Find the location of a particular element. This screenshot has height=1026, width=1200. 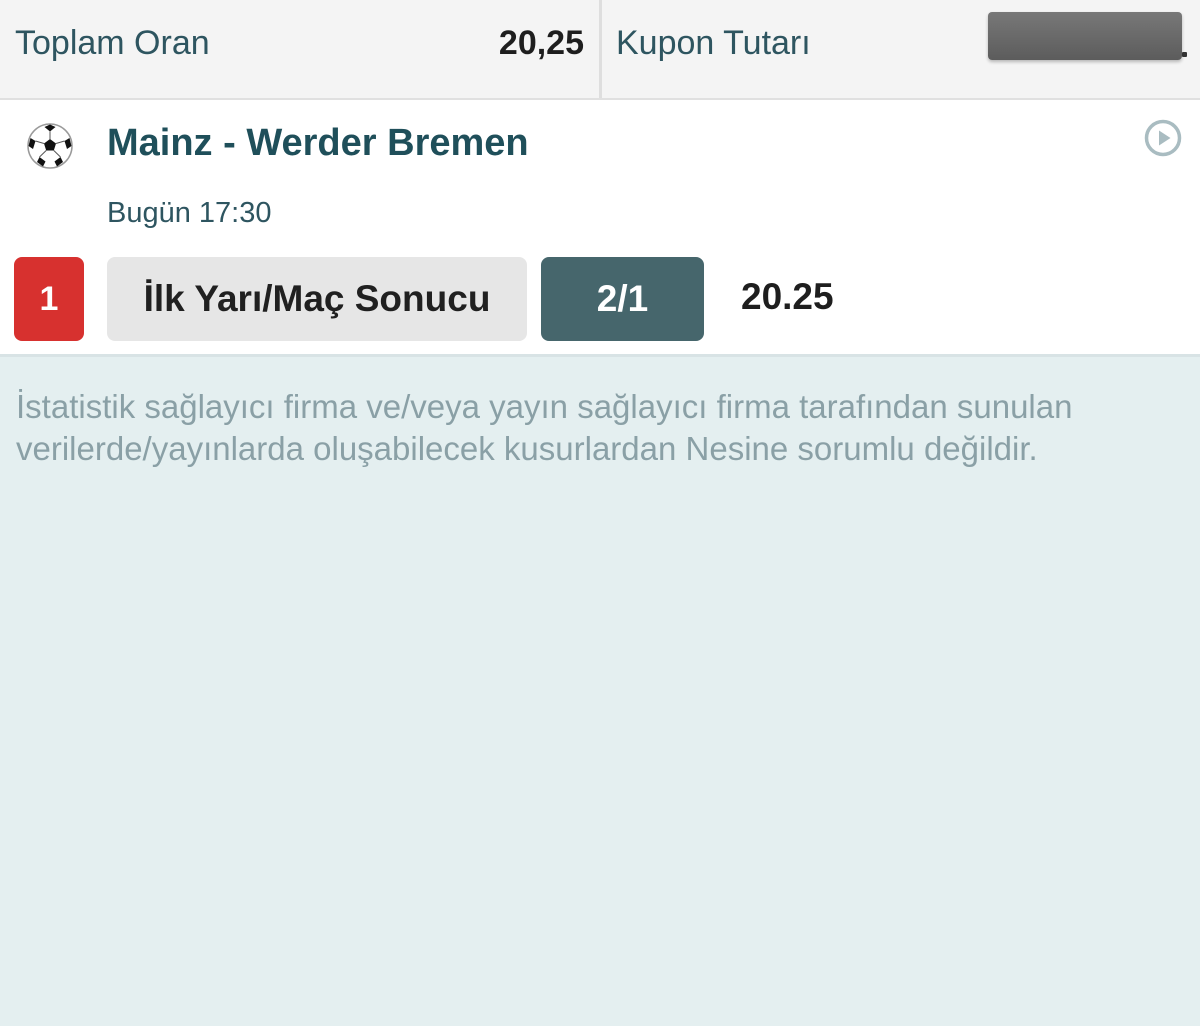

bet-code-badge: 1 is located at coordinates (49, 299).